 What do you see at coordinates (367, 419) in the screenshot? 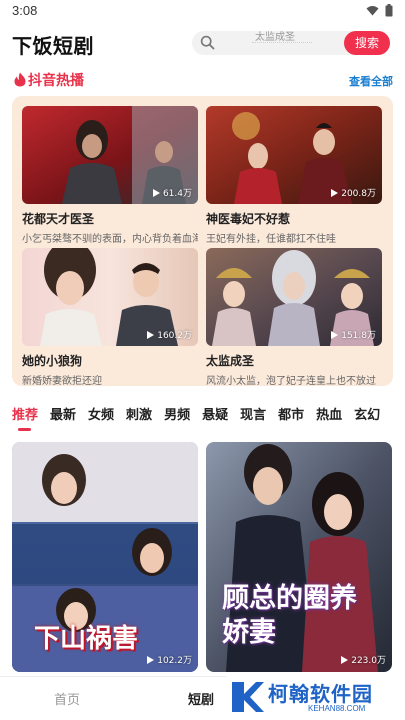
I see `tab-fantasy: 玄幻` at bounding box center [367, 419].